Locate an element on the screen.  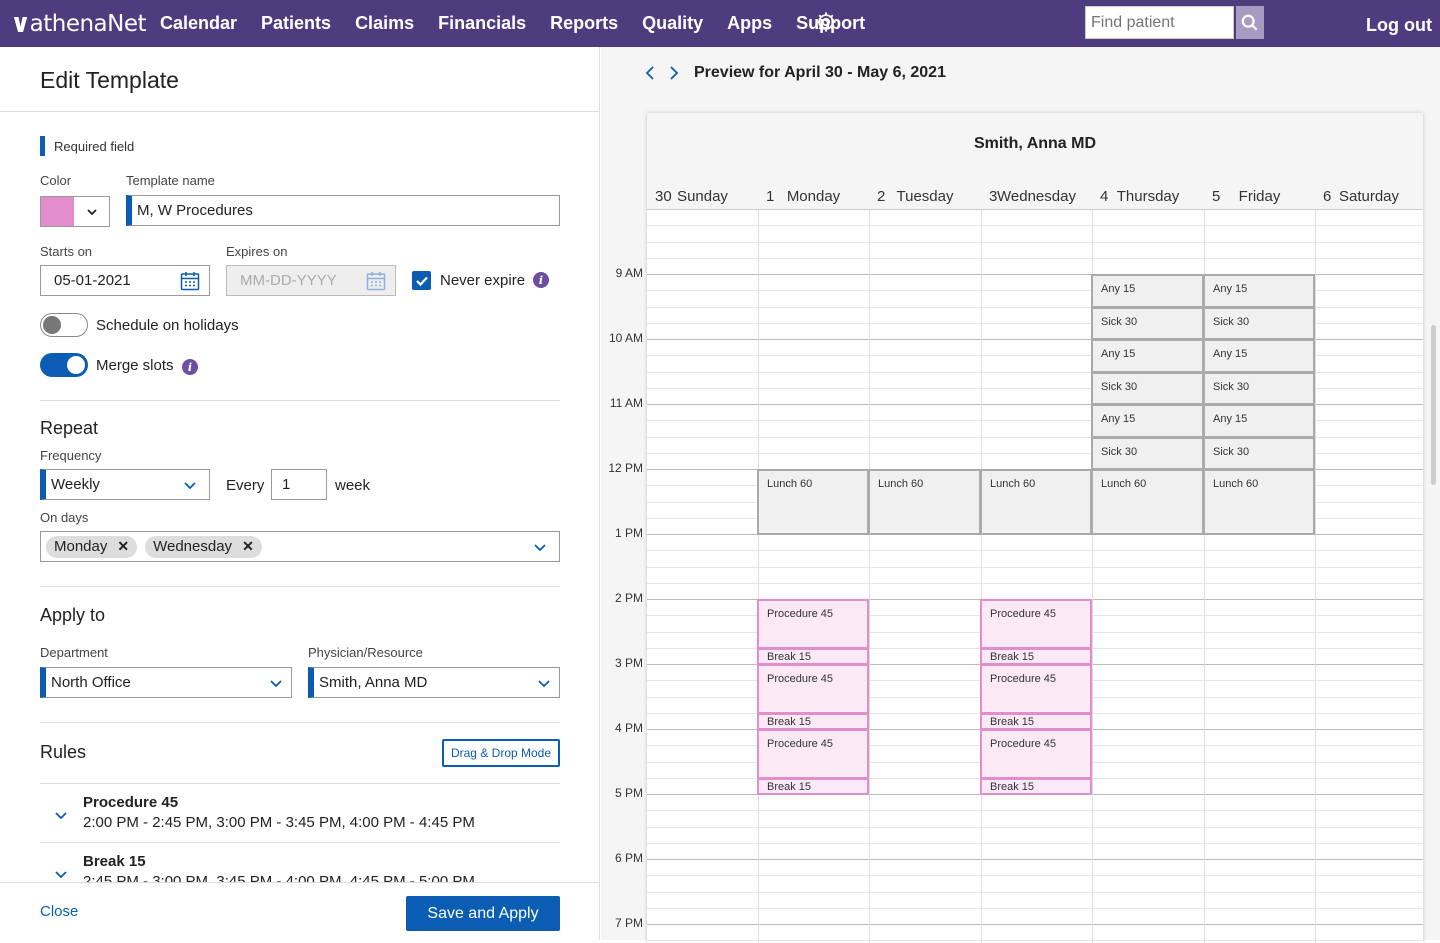
day-name: Friday is located at coordinates (1259, 196).